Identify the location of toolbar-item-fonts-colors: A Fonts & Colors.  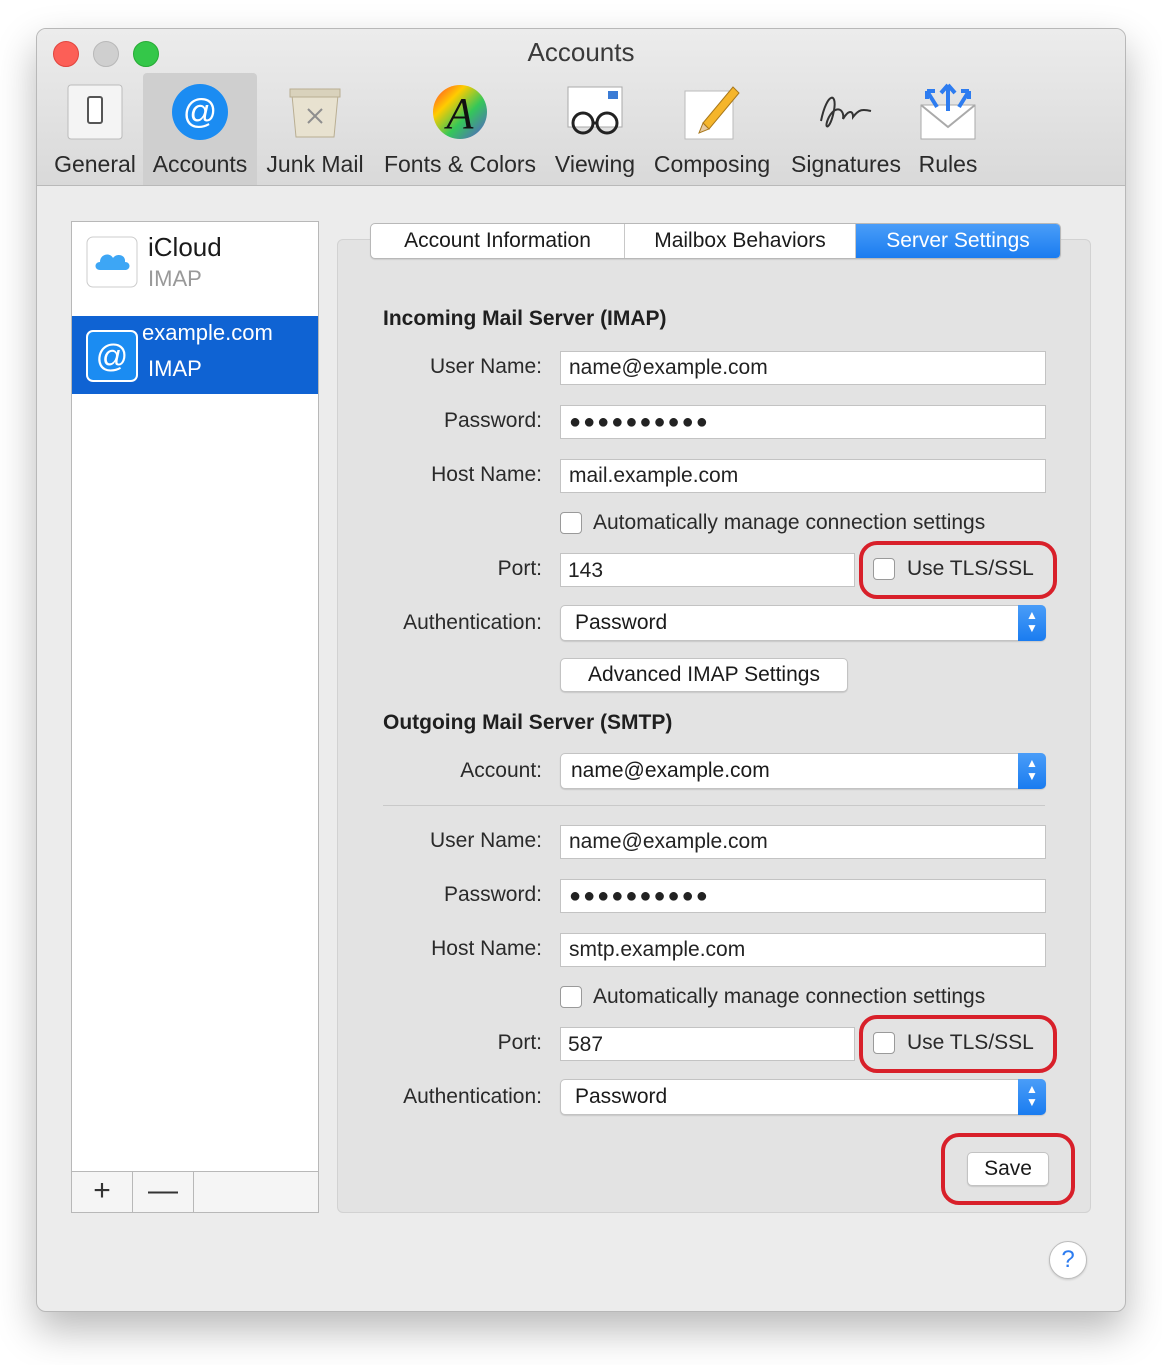
(460, 129).